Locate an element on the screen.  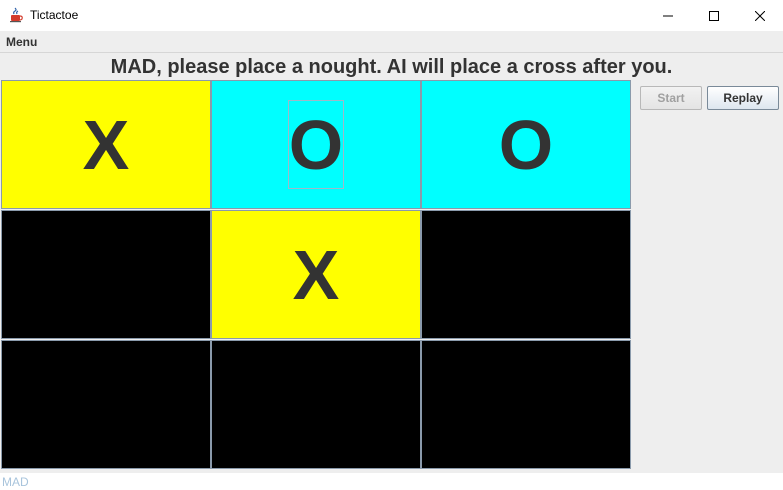
close-button is located at coordinates (760, 15).